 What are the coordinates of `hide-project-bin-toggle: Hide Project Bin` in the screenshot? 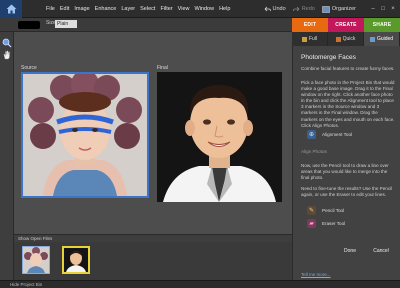 It's located at (26, 284).